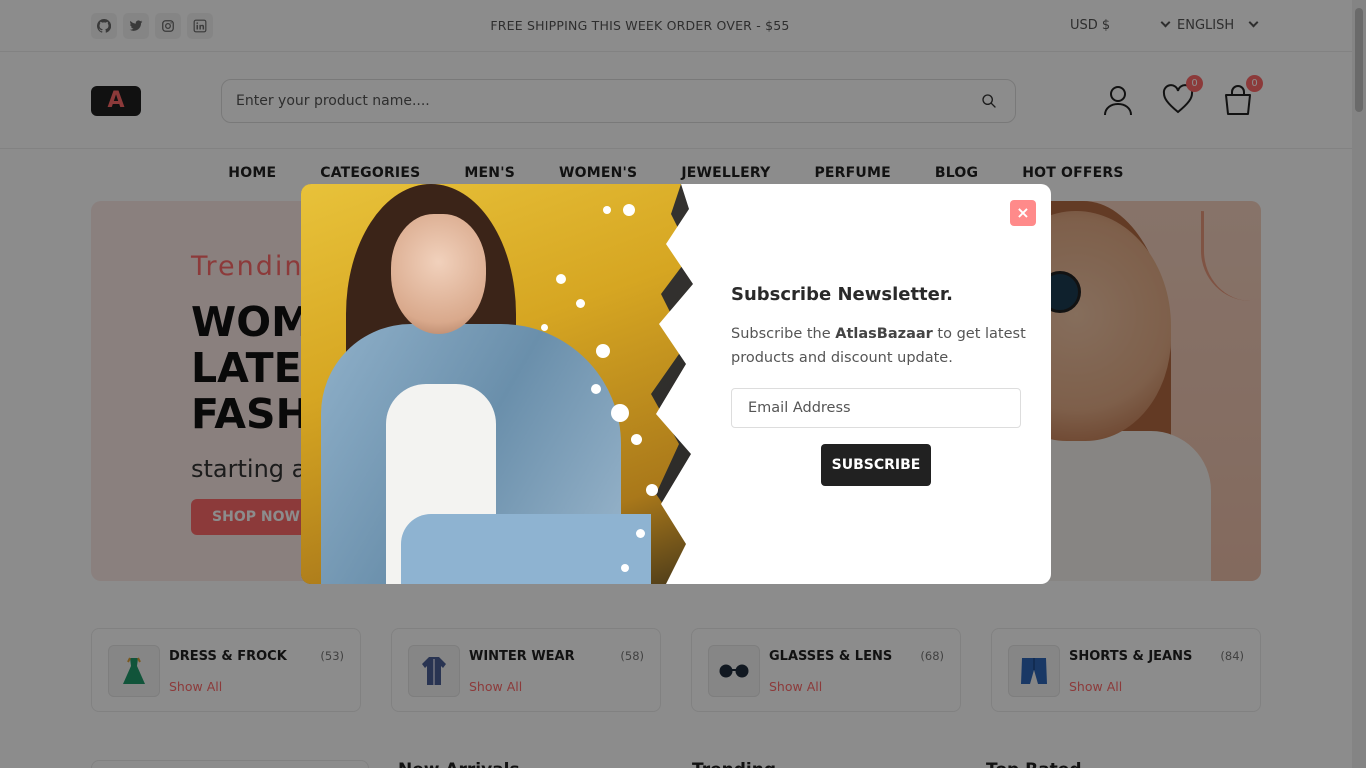 This screenshot has width=1366, height=768. Describe the element at coordinates (842, 294) in the screenshot. I see `newsletter-title: Subscribe Newsletter.` at that location.